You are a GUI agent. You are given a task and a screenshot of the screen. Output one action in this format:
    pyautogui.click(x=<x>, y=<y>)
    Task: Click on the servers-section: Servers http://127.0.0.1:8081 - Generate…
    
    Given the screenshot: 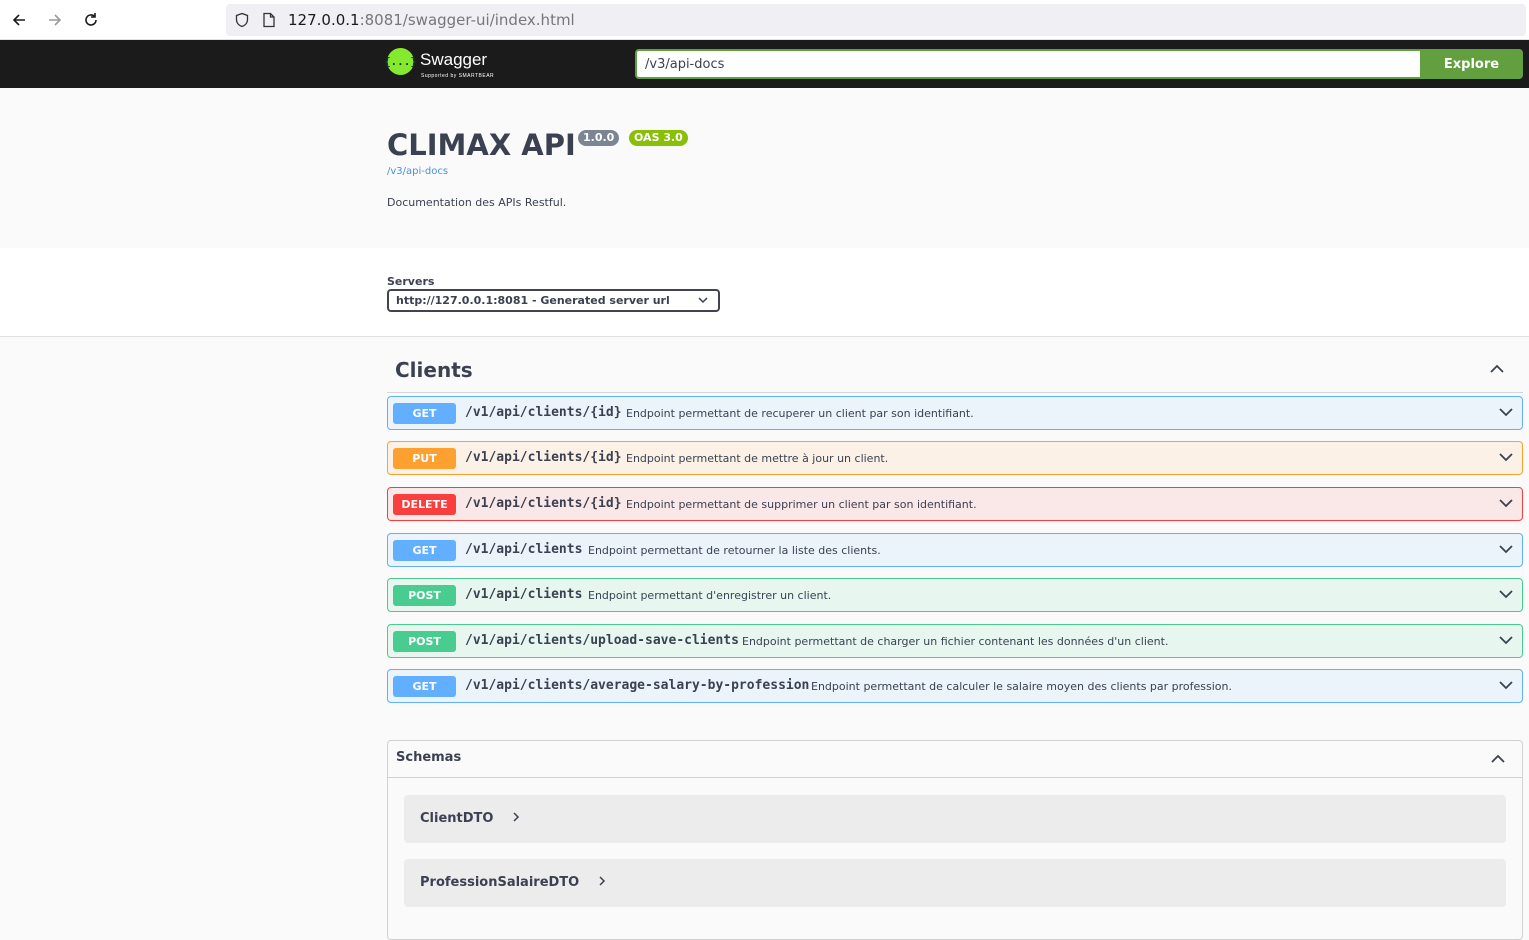 What is the action you would take?
    pyautogui.click(x=764, y=292)
    